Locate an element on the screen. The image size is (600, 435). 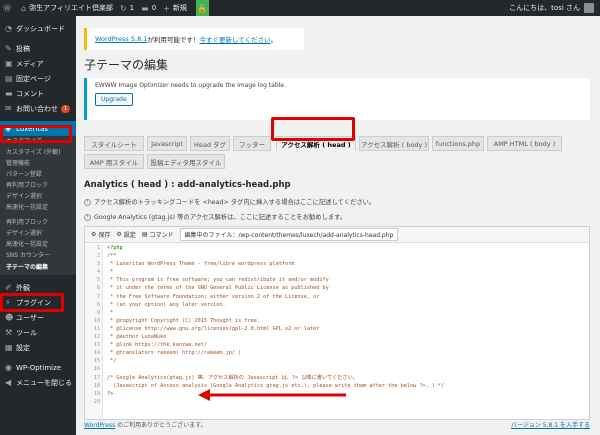
line-number: 9 is located at coordinates (98, 312).